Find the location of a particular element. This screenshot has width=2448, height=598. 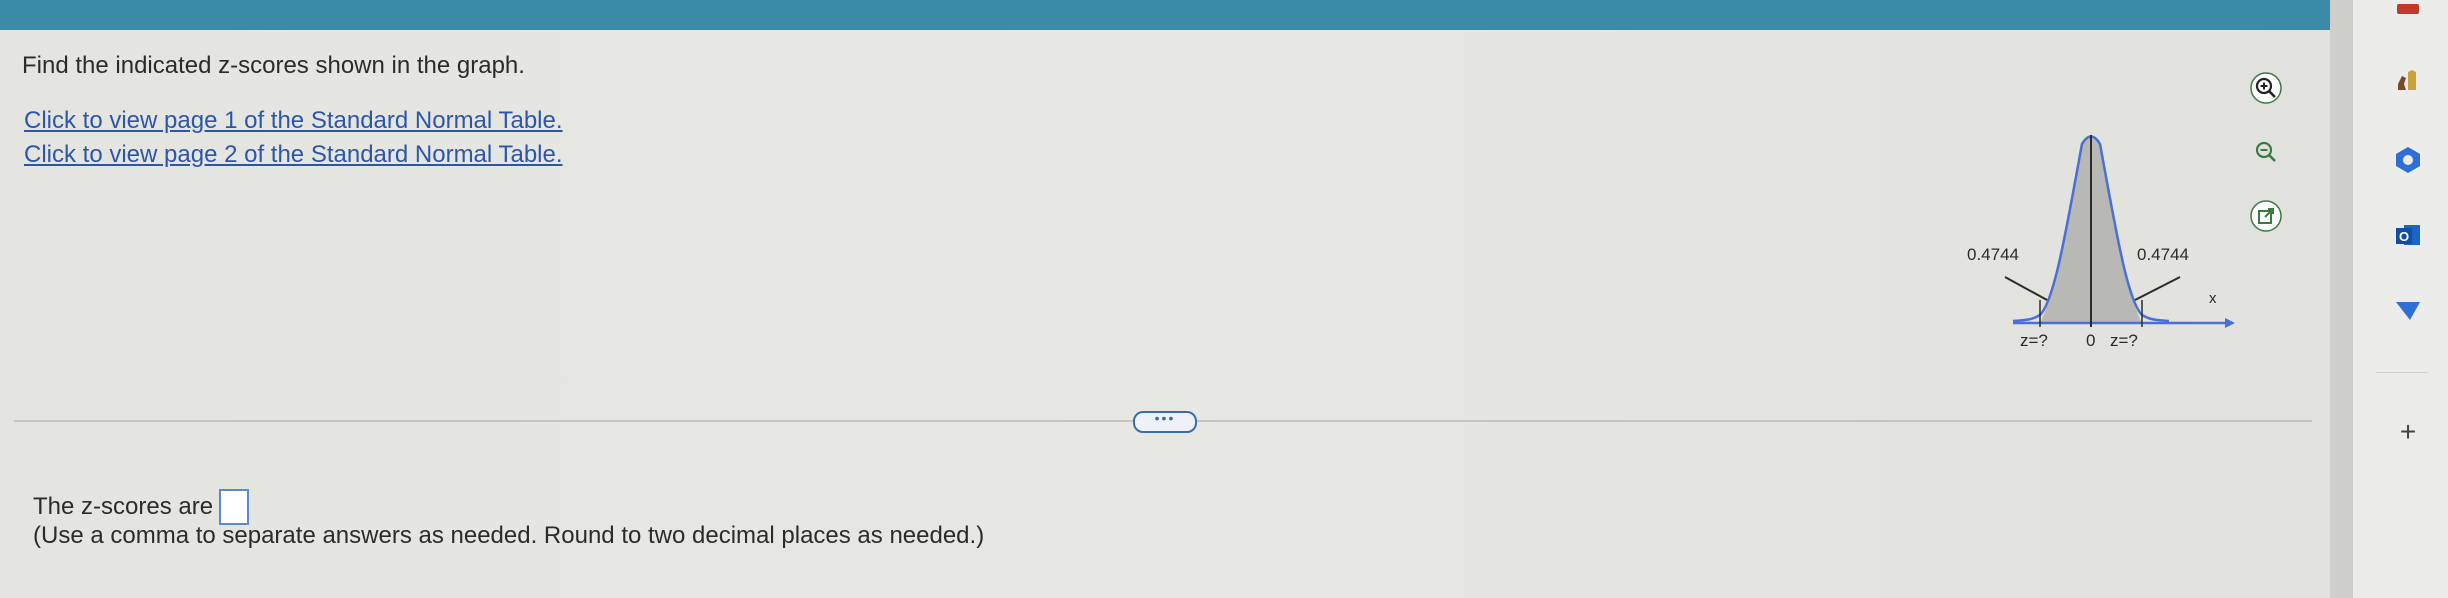

send-icon is located at coordinates (2408, 310).